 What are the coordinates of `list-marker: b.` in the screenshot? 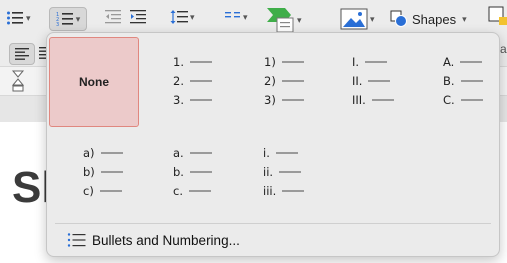 It's located at (178, 172).